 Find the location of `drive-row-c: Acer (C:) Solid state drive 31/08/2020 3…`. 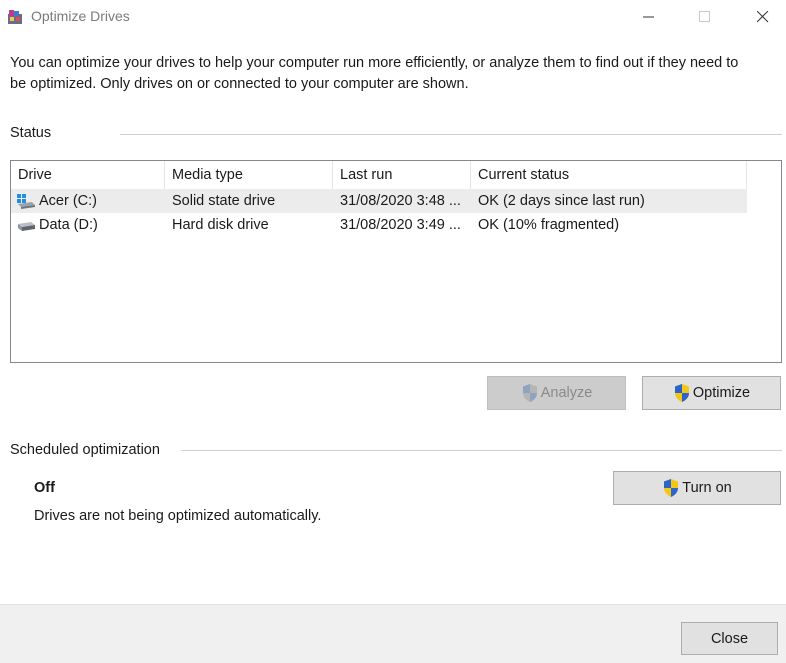

drive-row-c: Acer (C:) Solid state drive 31/08/2020 3… is located at coordinates (379, 201).